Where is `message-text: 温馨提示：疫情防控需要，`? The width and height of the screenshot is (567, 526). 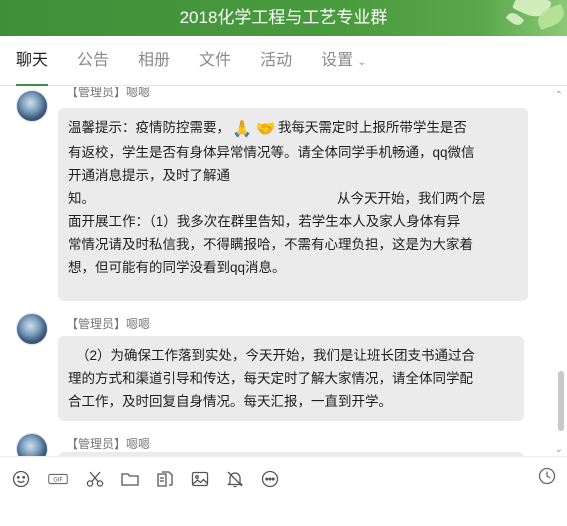 message-text: 温馨提示：疫情防控需要， is located at coordinates (149, 127).